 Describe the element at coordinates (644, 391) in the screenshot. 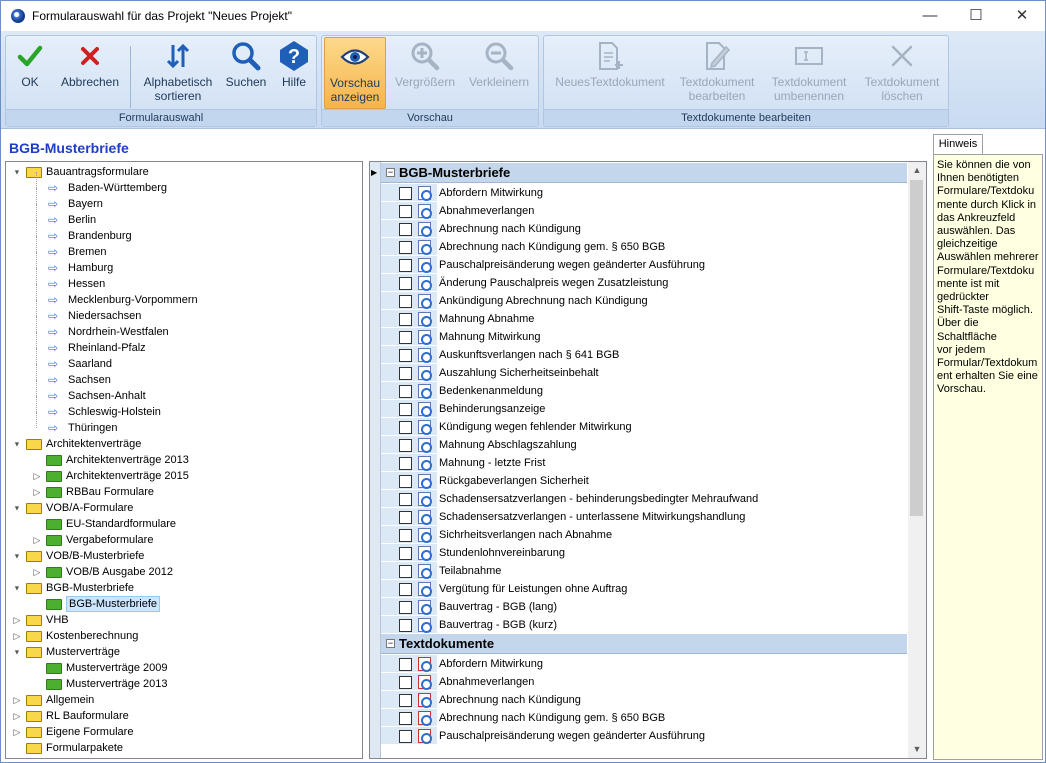

I see `table-row: Bedenkenanmeldung` at that location.